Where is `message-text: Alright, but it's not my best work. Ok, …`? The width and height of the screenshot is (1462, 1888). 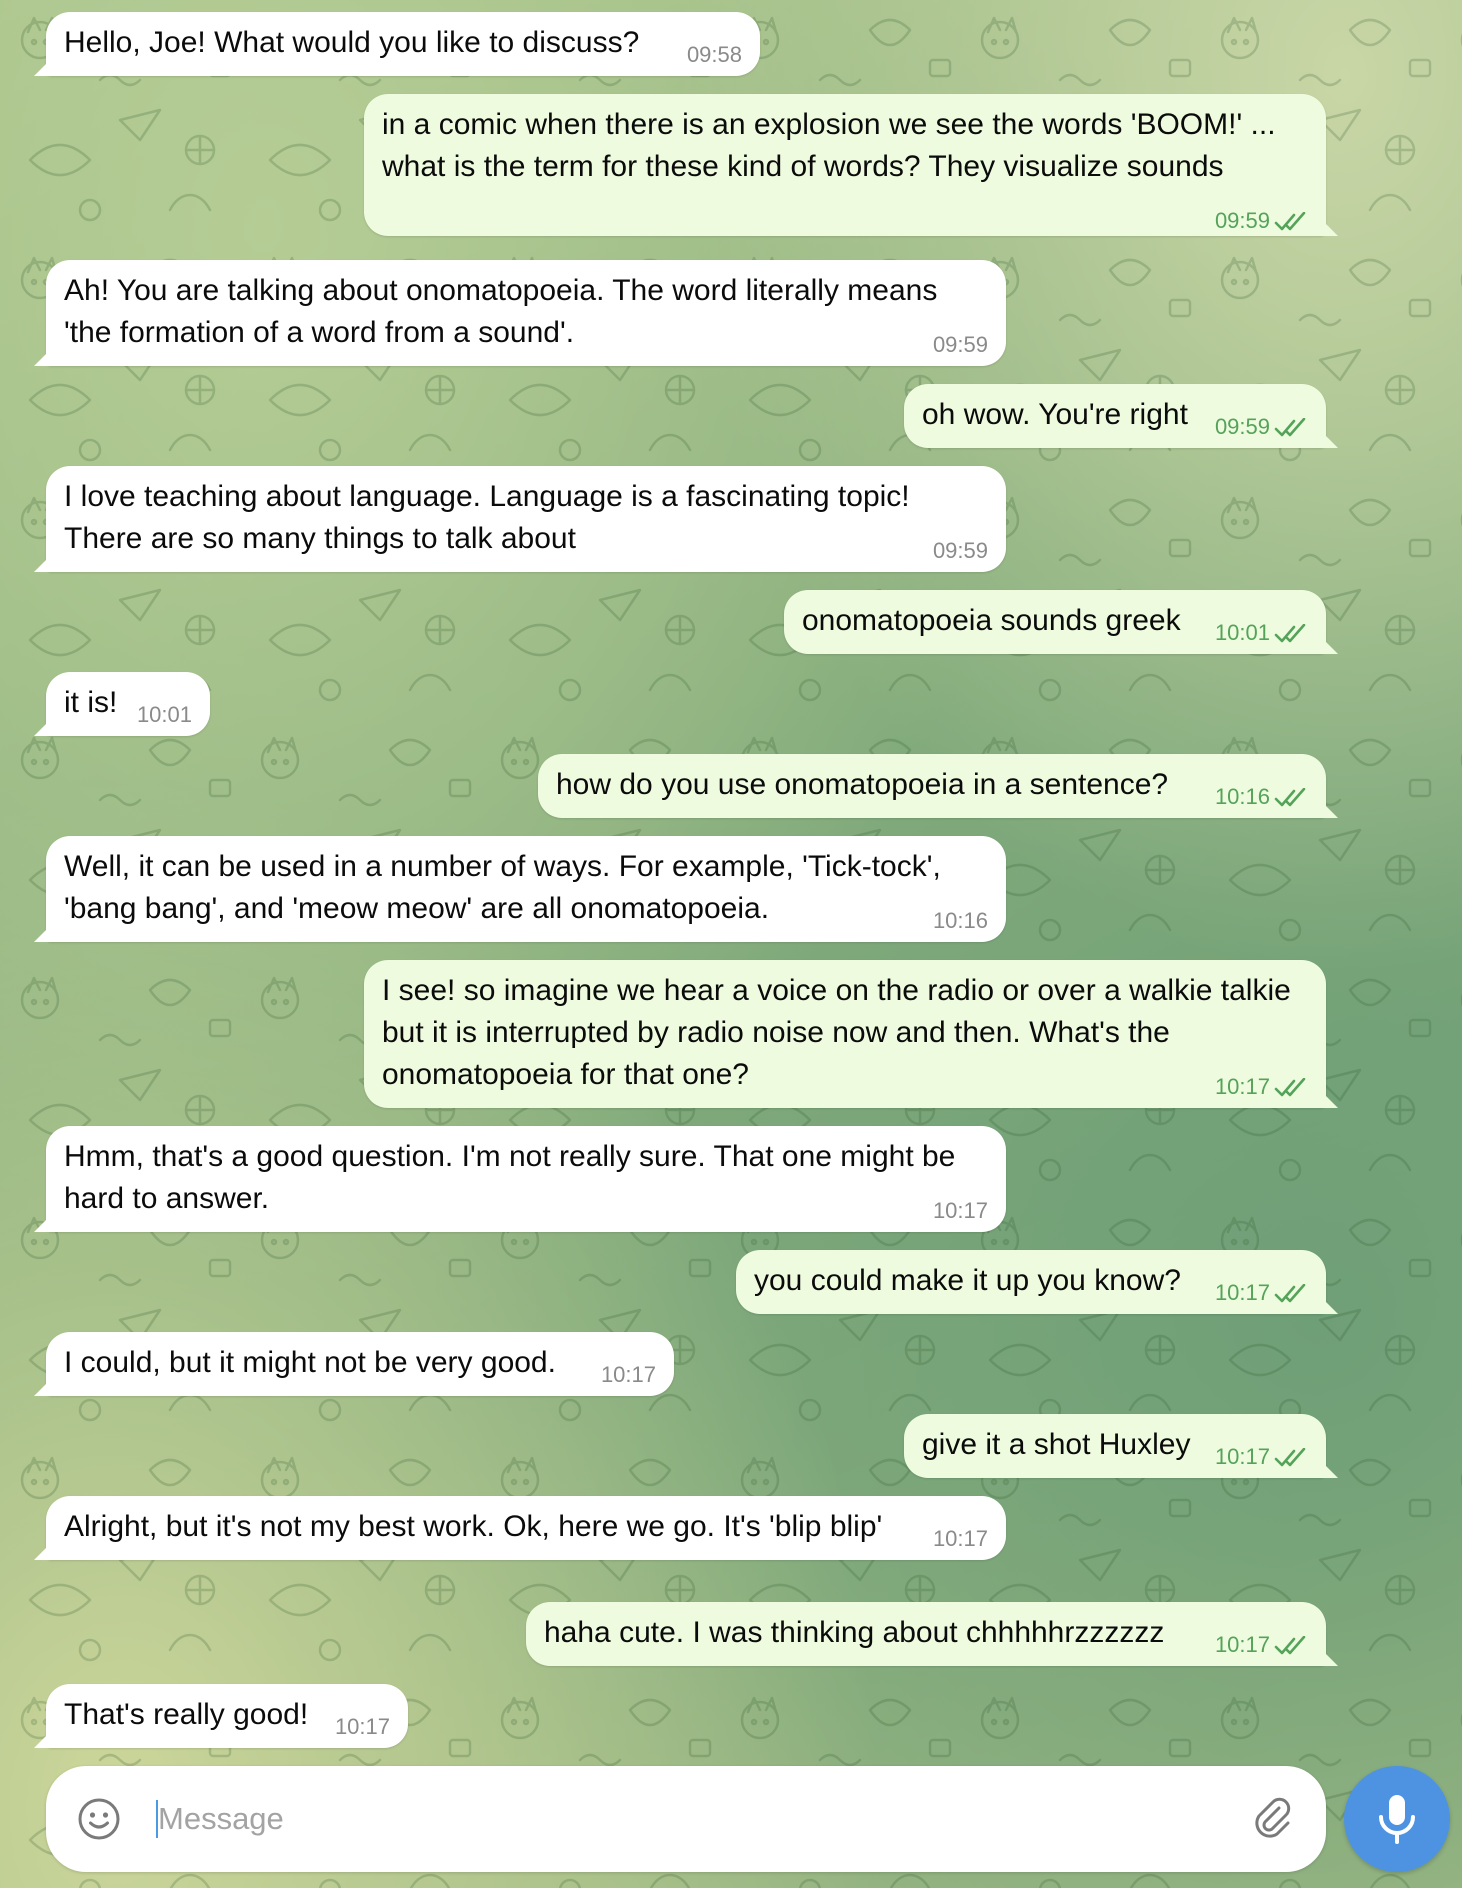 message-text: Alright, but it's not my best work. Ok, … is located at coordinates (473, 1526).